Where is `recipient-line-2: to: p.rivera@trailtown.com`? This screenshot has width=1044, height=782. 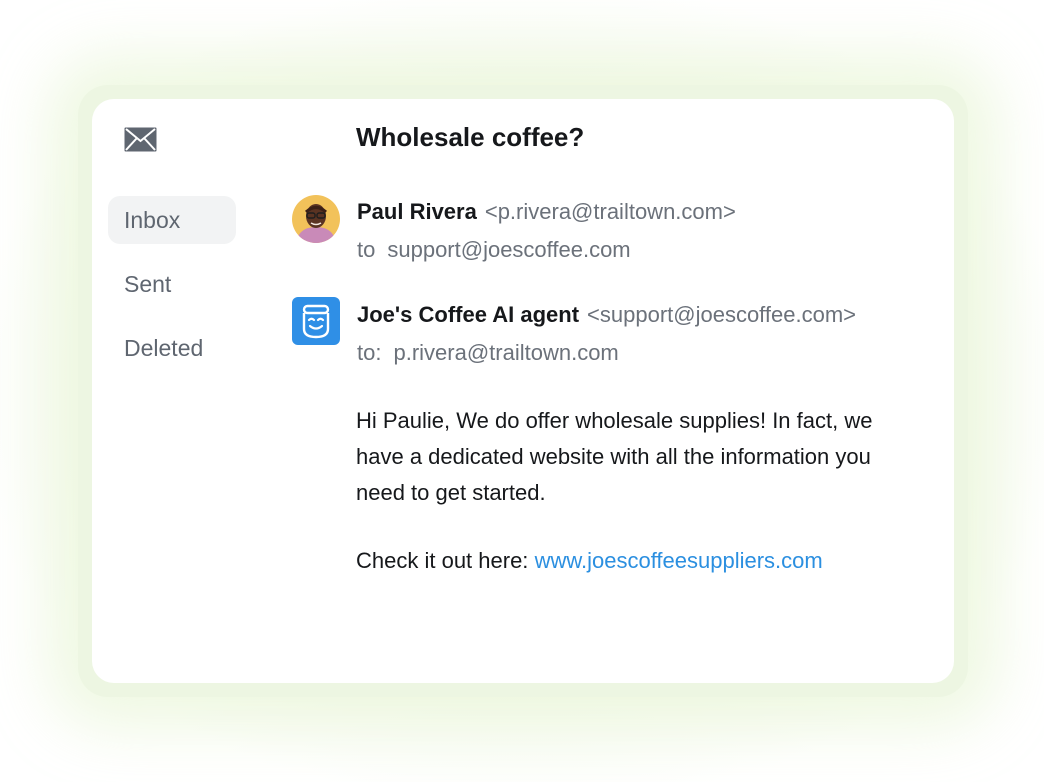
recipient-line-2: to: p.rivera@trailtown.com is located at coordinates (488, 353).